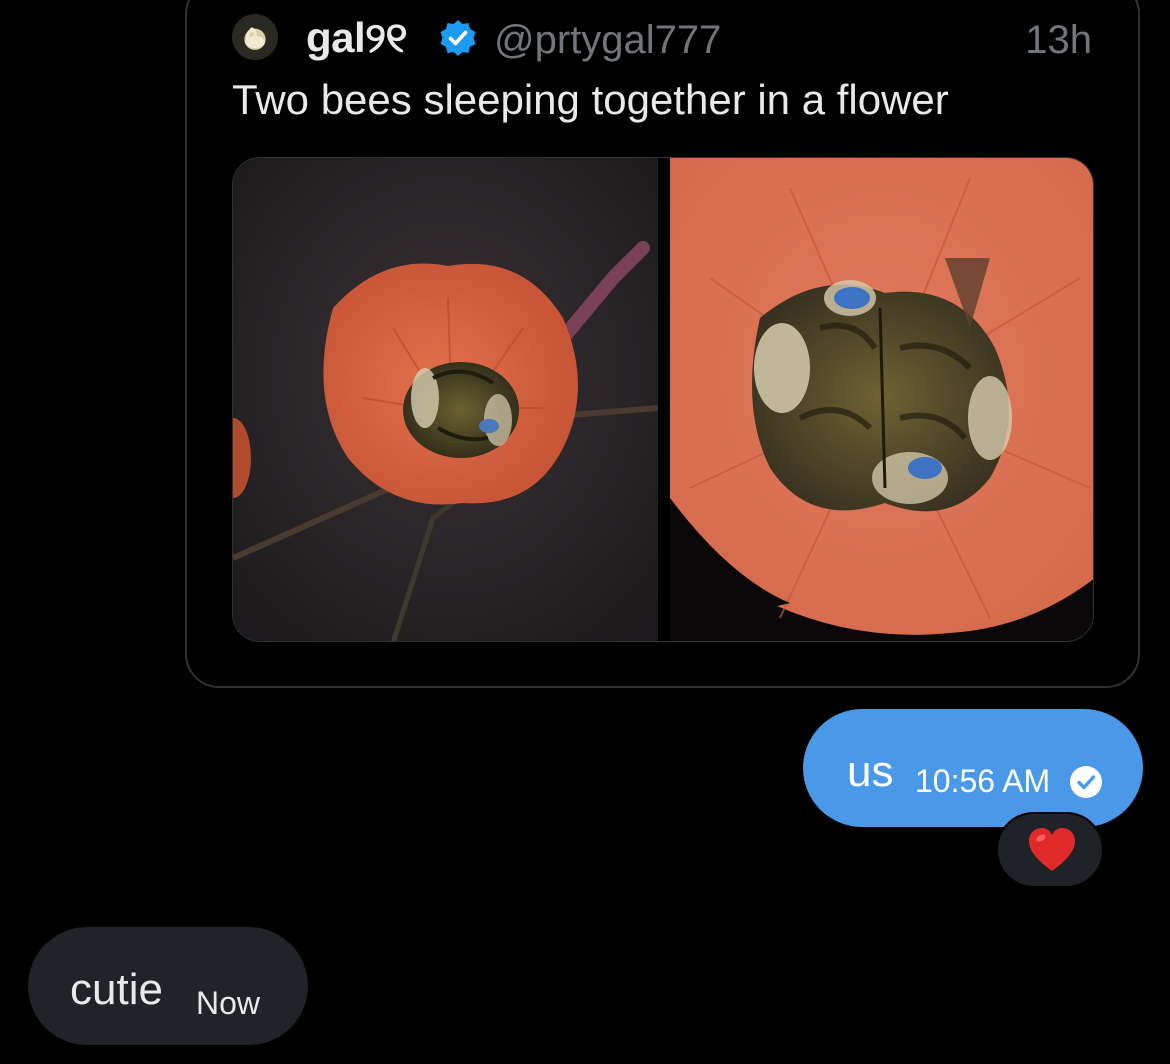  I want to click on message-reaction, so click(1050, 850).